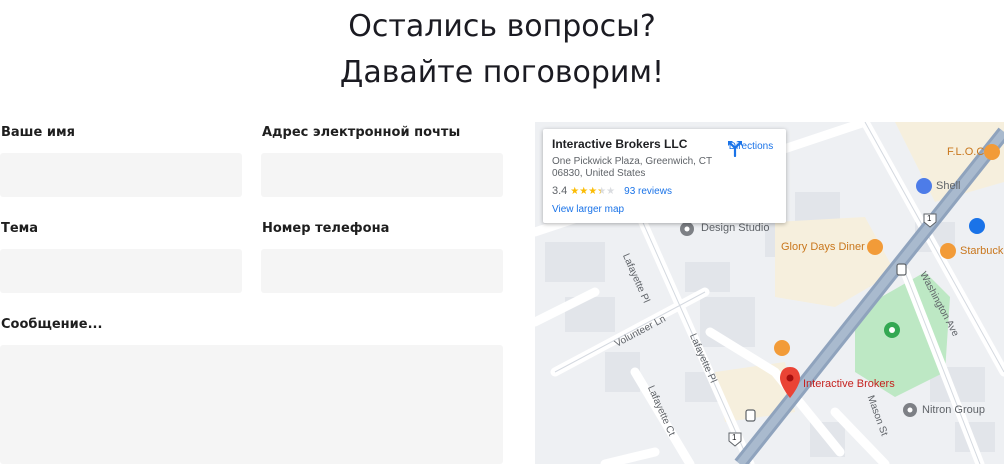 The height and width of the screenshot is (464, 1004). What do you see at coordinates (965, 152) in the screenshot?
I see `place-floc: F.L.O.C` at bounding box center [965, 152].